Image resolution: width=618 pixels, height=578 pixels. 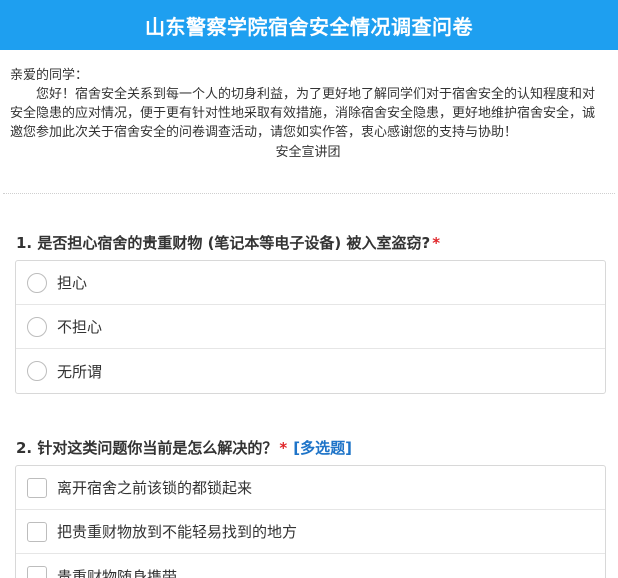 I want to click on question-1-text: 1. 是否担心宿舍的贵重财物 (笔记本等电子设备) 被入室盗窃?, so click(x=223, y=243).